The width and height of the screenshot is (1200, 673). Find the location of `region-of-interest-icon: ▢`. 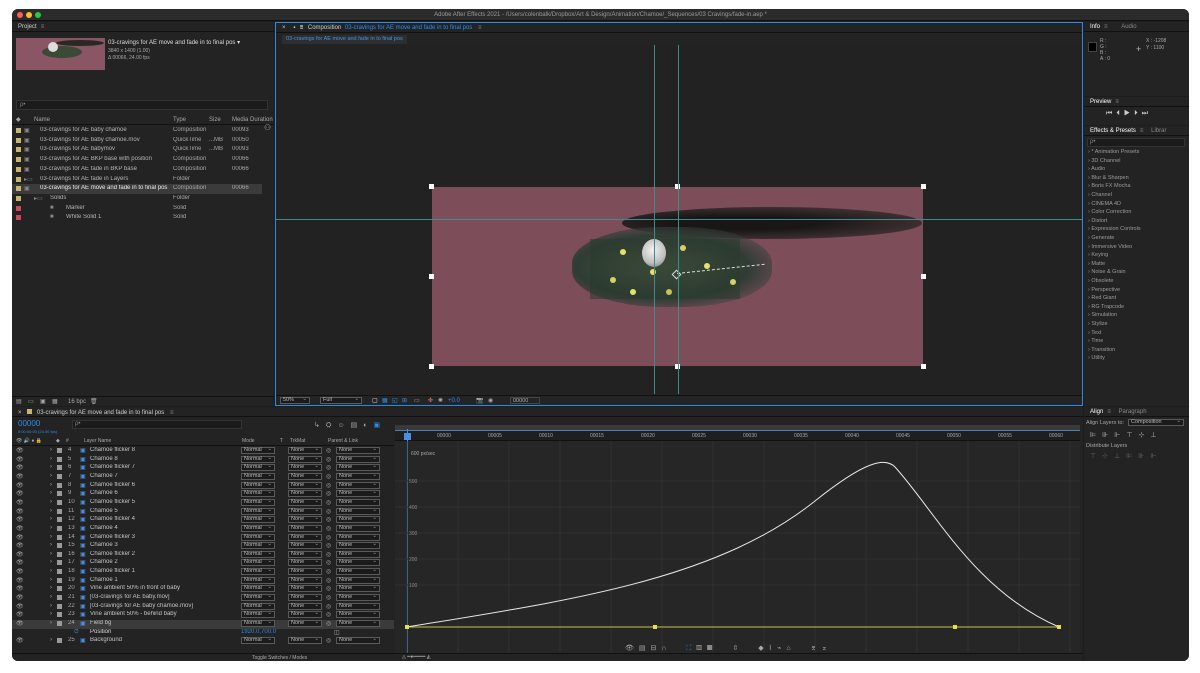

region-of-interest-icon: ▢ is located at coordinates (375, 400).